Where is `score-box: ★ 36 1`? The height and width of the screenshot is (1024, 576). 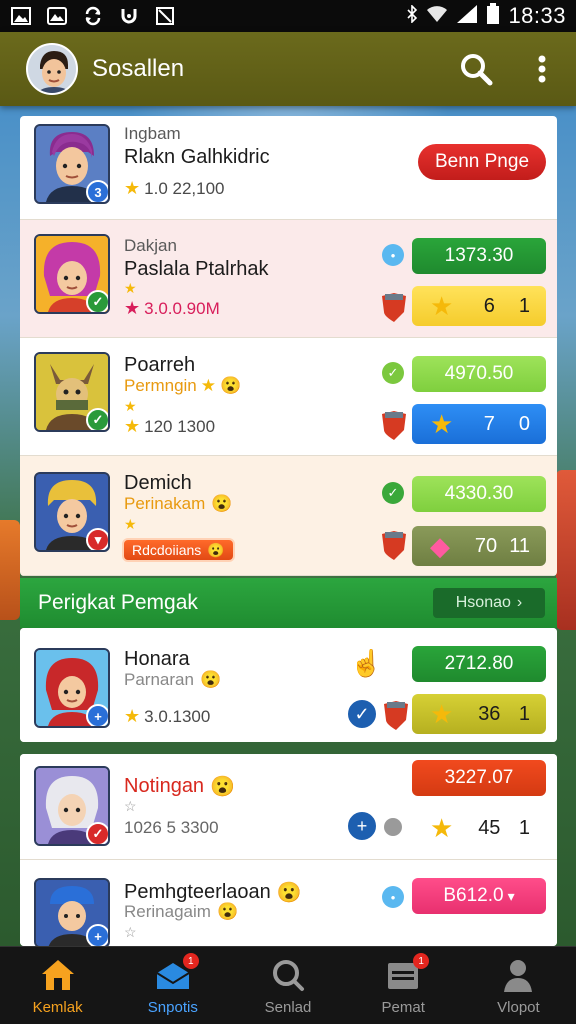 score-box: ★ 36 1 is located at coordinates (479, 714).